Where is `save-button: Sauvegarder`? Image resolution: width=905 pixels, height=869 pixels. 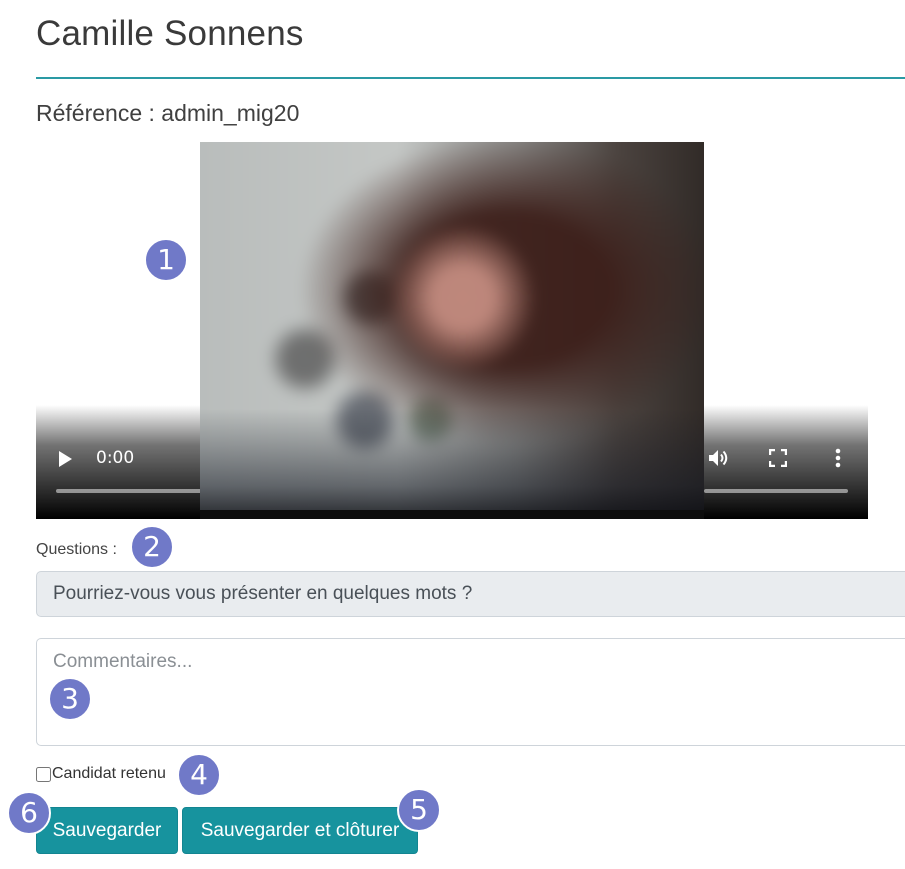
save-button: Sauvegarder is located at coordinates (107, 830).